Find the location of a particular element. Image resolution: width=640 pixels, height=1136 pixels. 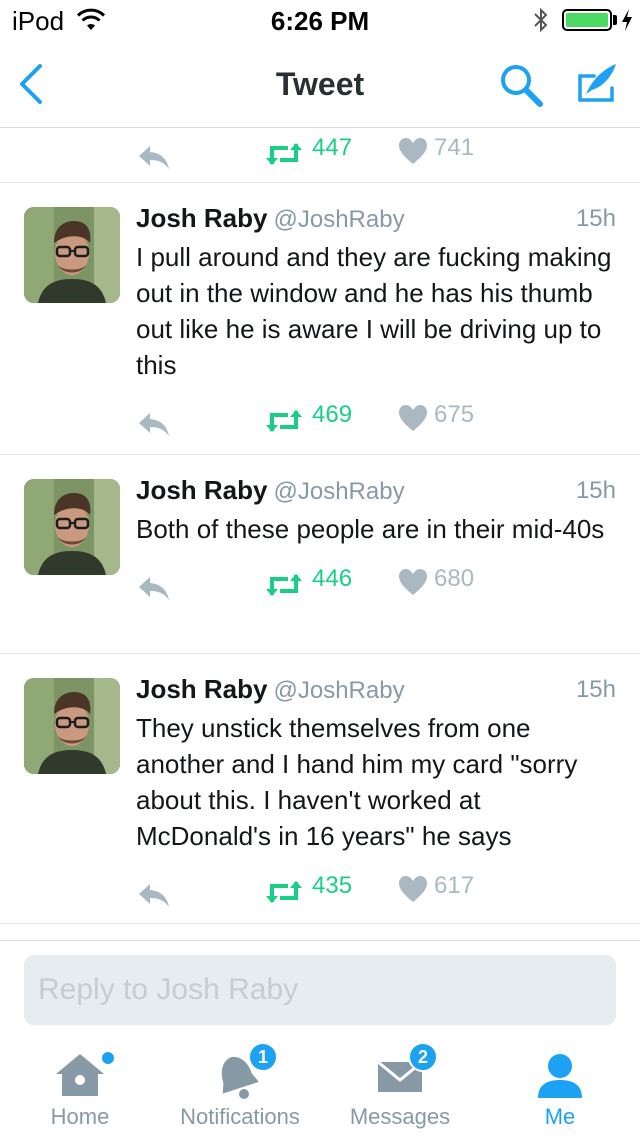

tab-label: Messages is located at coordinates (400, 1116).